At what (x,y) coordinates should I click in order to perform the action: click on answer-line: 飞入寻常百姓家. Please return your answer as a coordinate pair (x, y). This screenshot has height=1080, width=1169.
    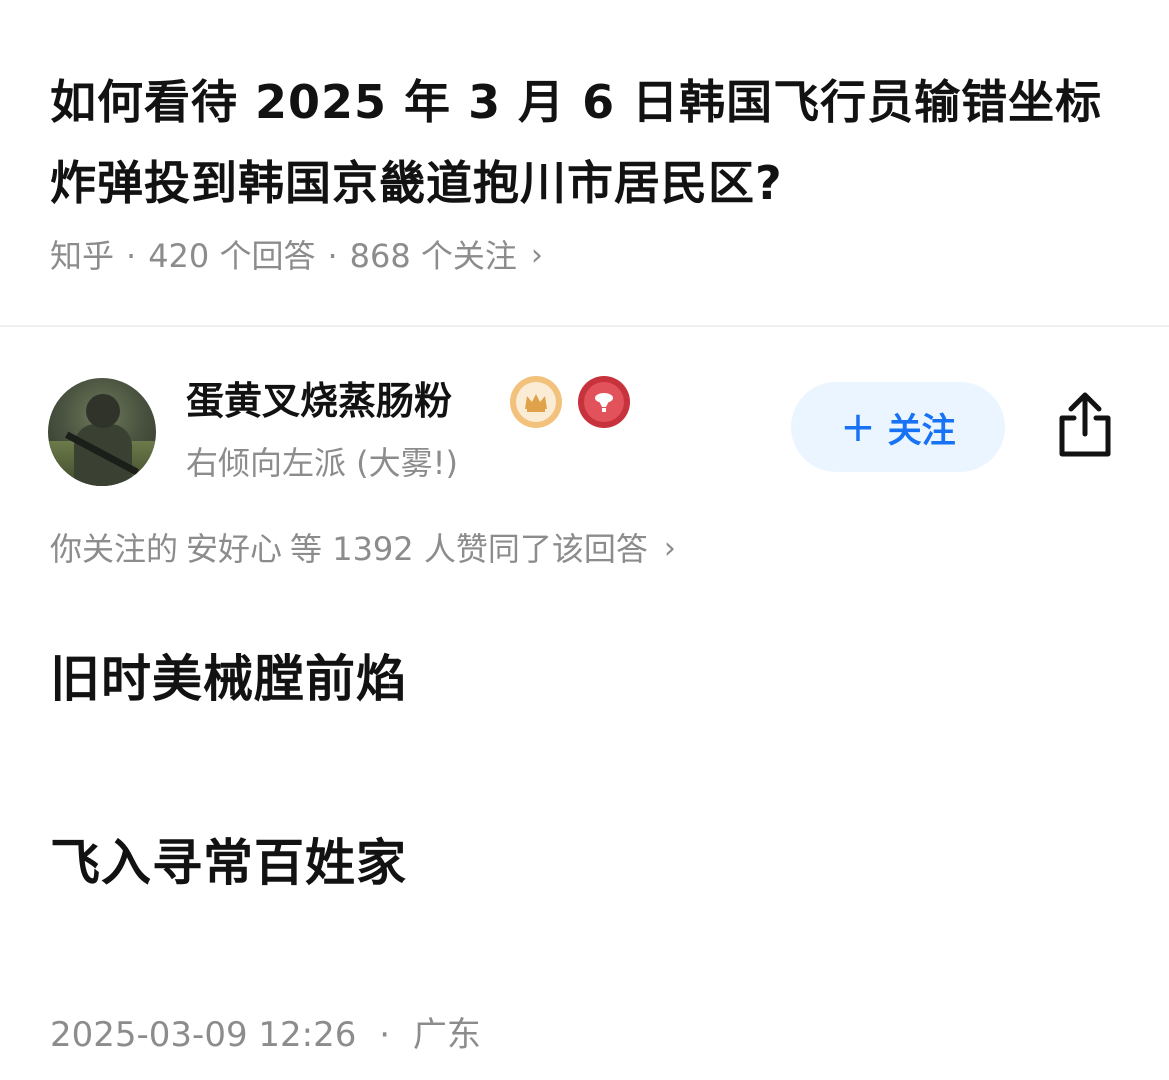
    Looking at the image, I should click on (228, 863).